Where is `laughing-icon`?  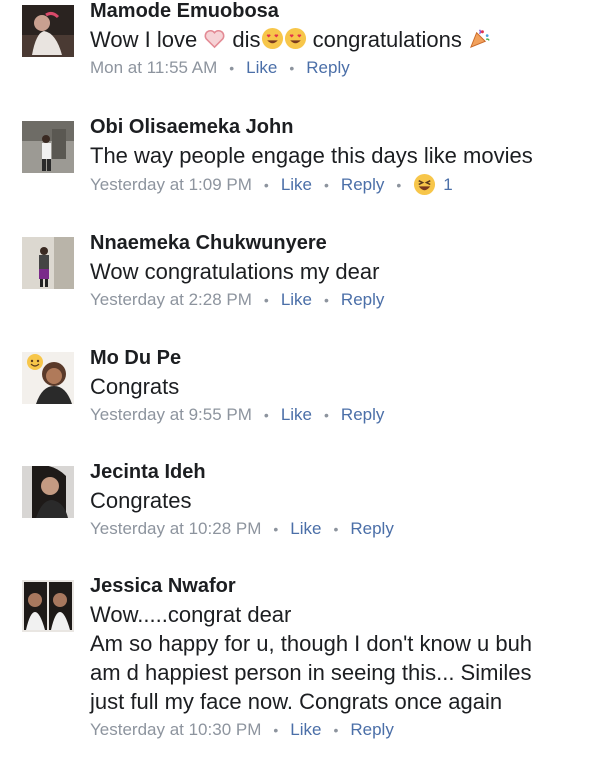
laughing-icon is located at coordinates (425, 184).